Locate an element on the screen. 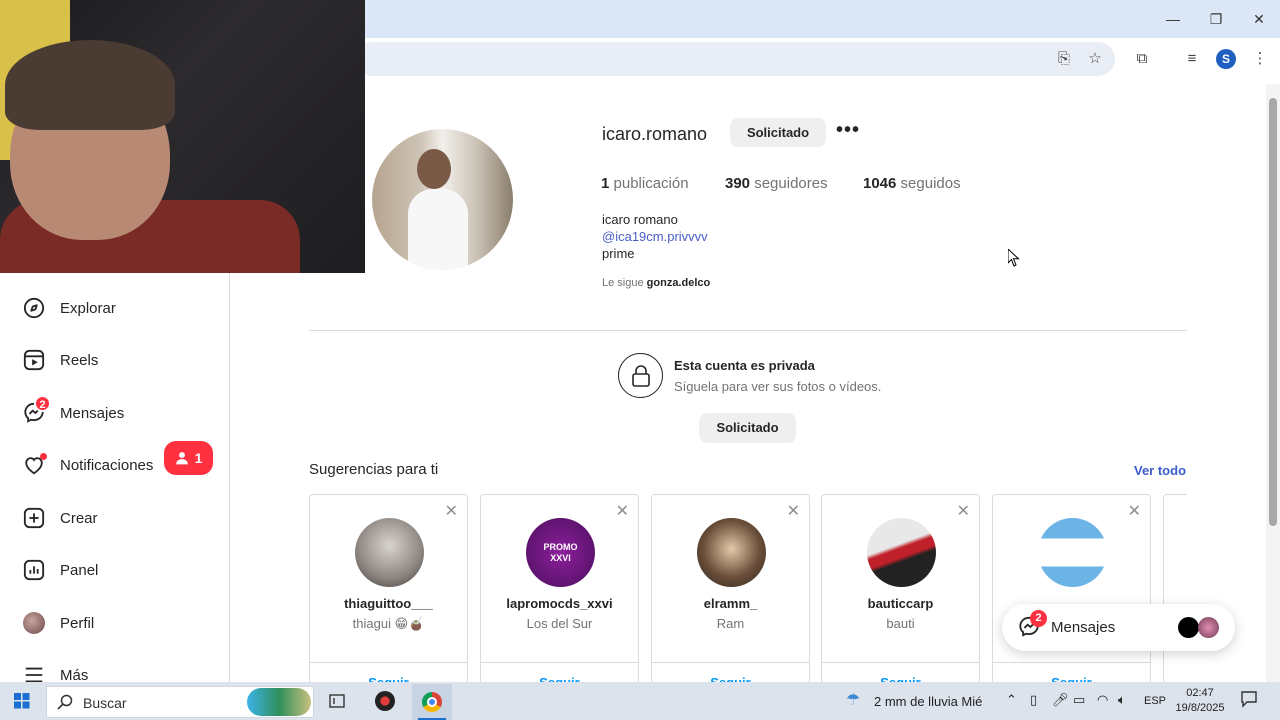  wifi-icon: ◠ is located at coordinates (1102, 700).